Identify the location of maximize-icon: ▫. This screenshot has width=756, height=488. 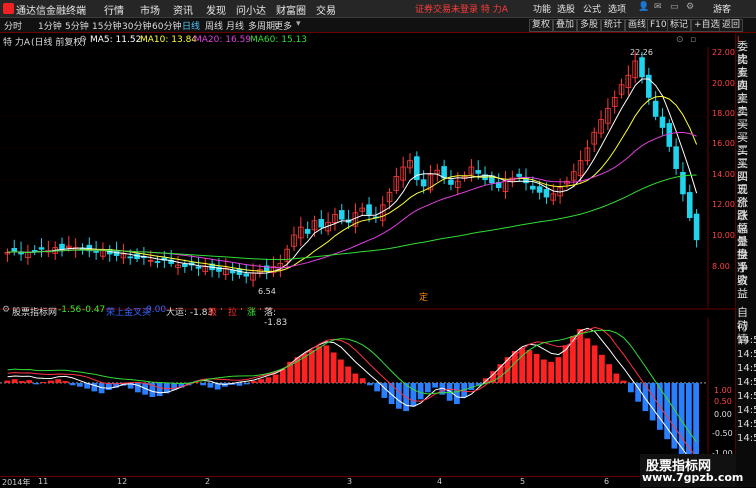
(693, 40).